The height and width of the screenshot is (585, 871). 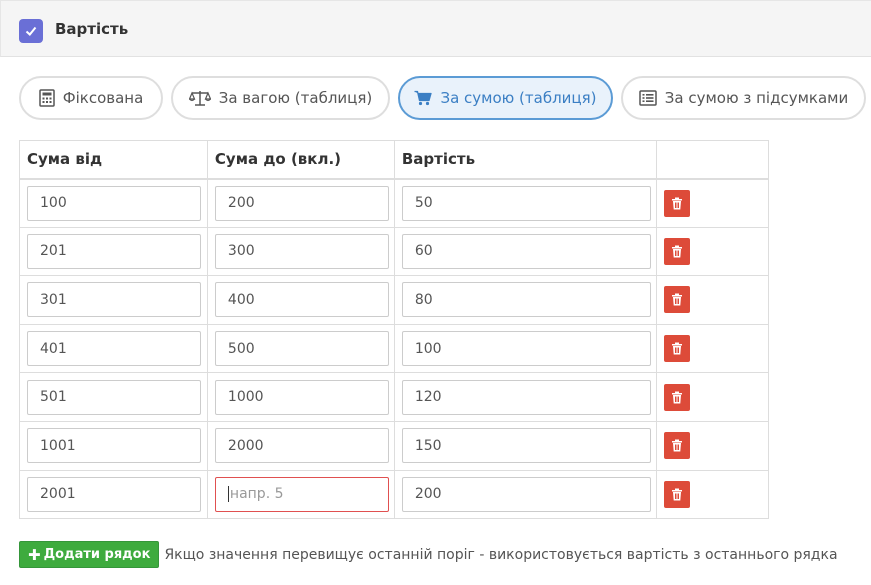 I want to click on cost-input: 80, so click(x=526, y=300).